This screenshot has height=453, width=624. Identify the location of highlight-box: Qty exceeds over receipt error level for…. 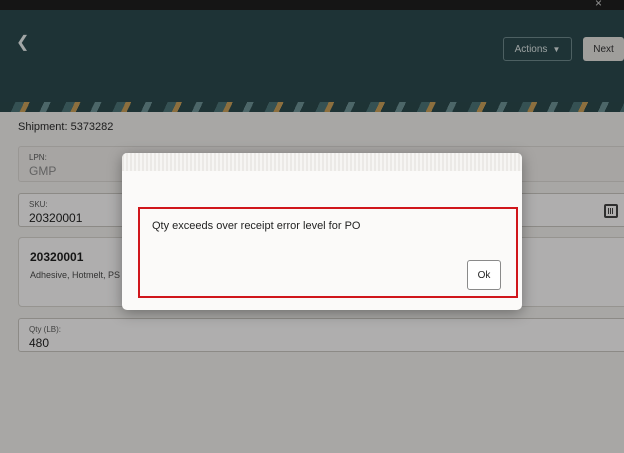
(328, 252).